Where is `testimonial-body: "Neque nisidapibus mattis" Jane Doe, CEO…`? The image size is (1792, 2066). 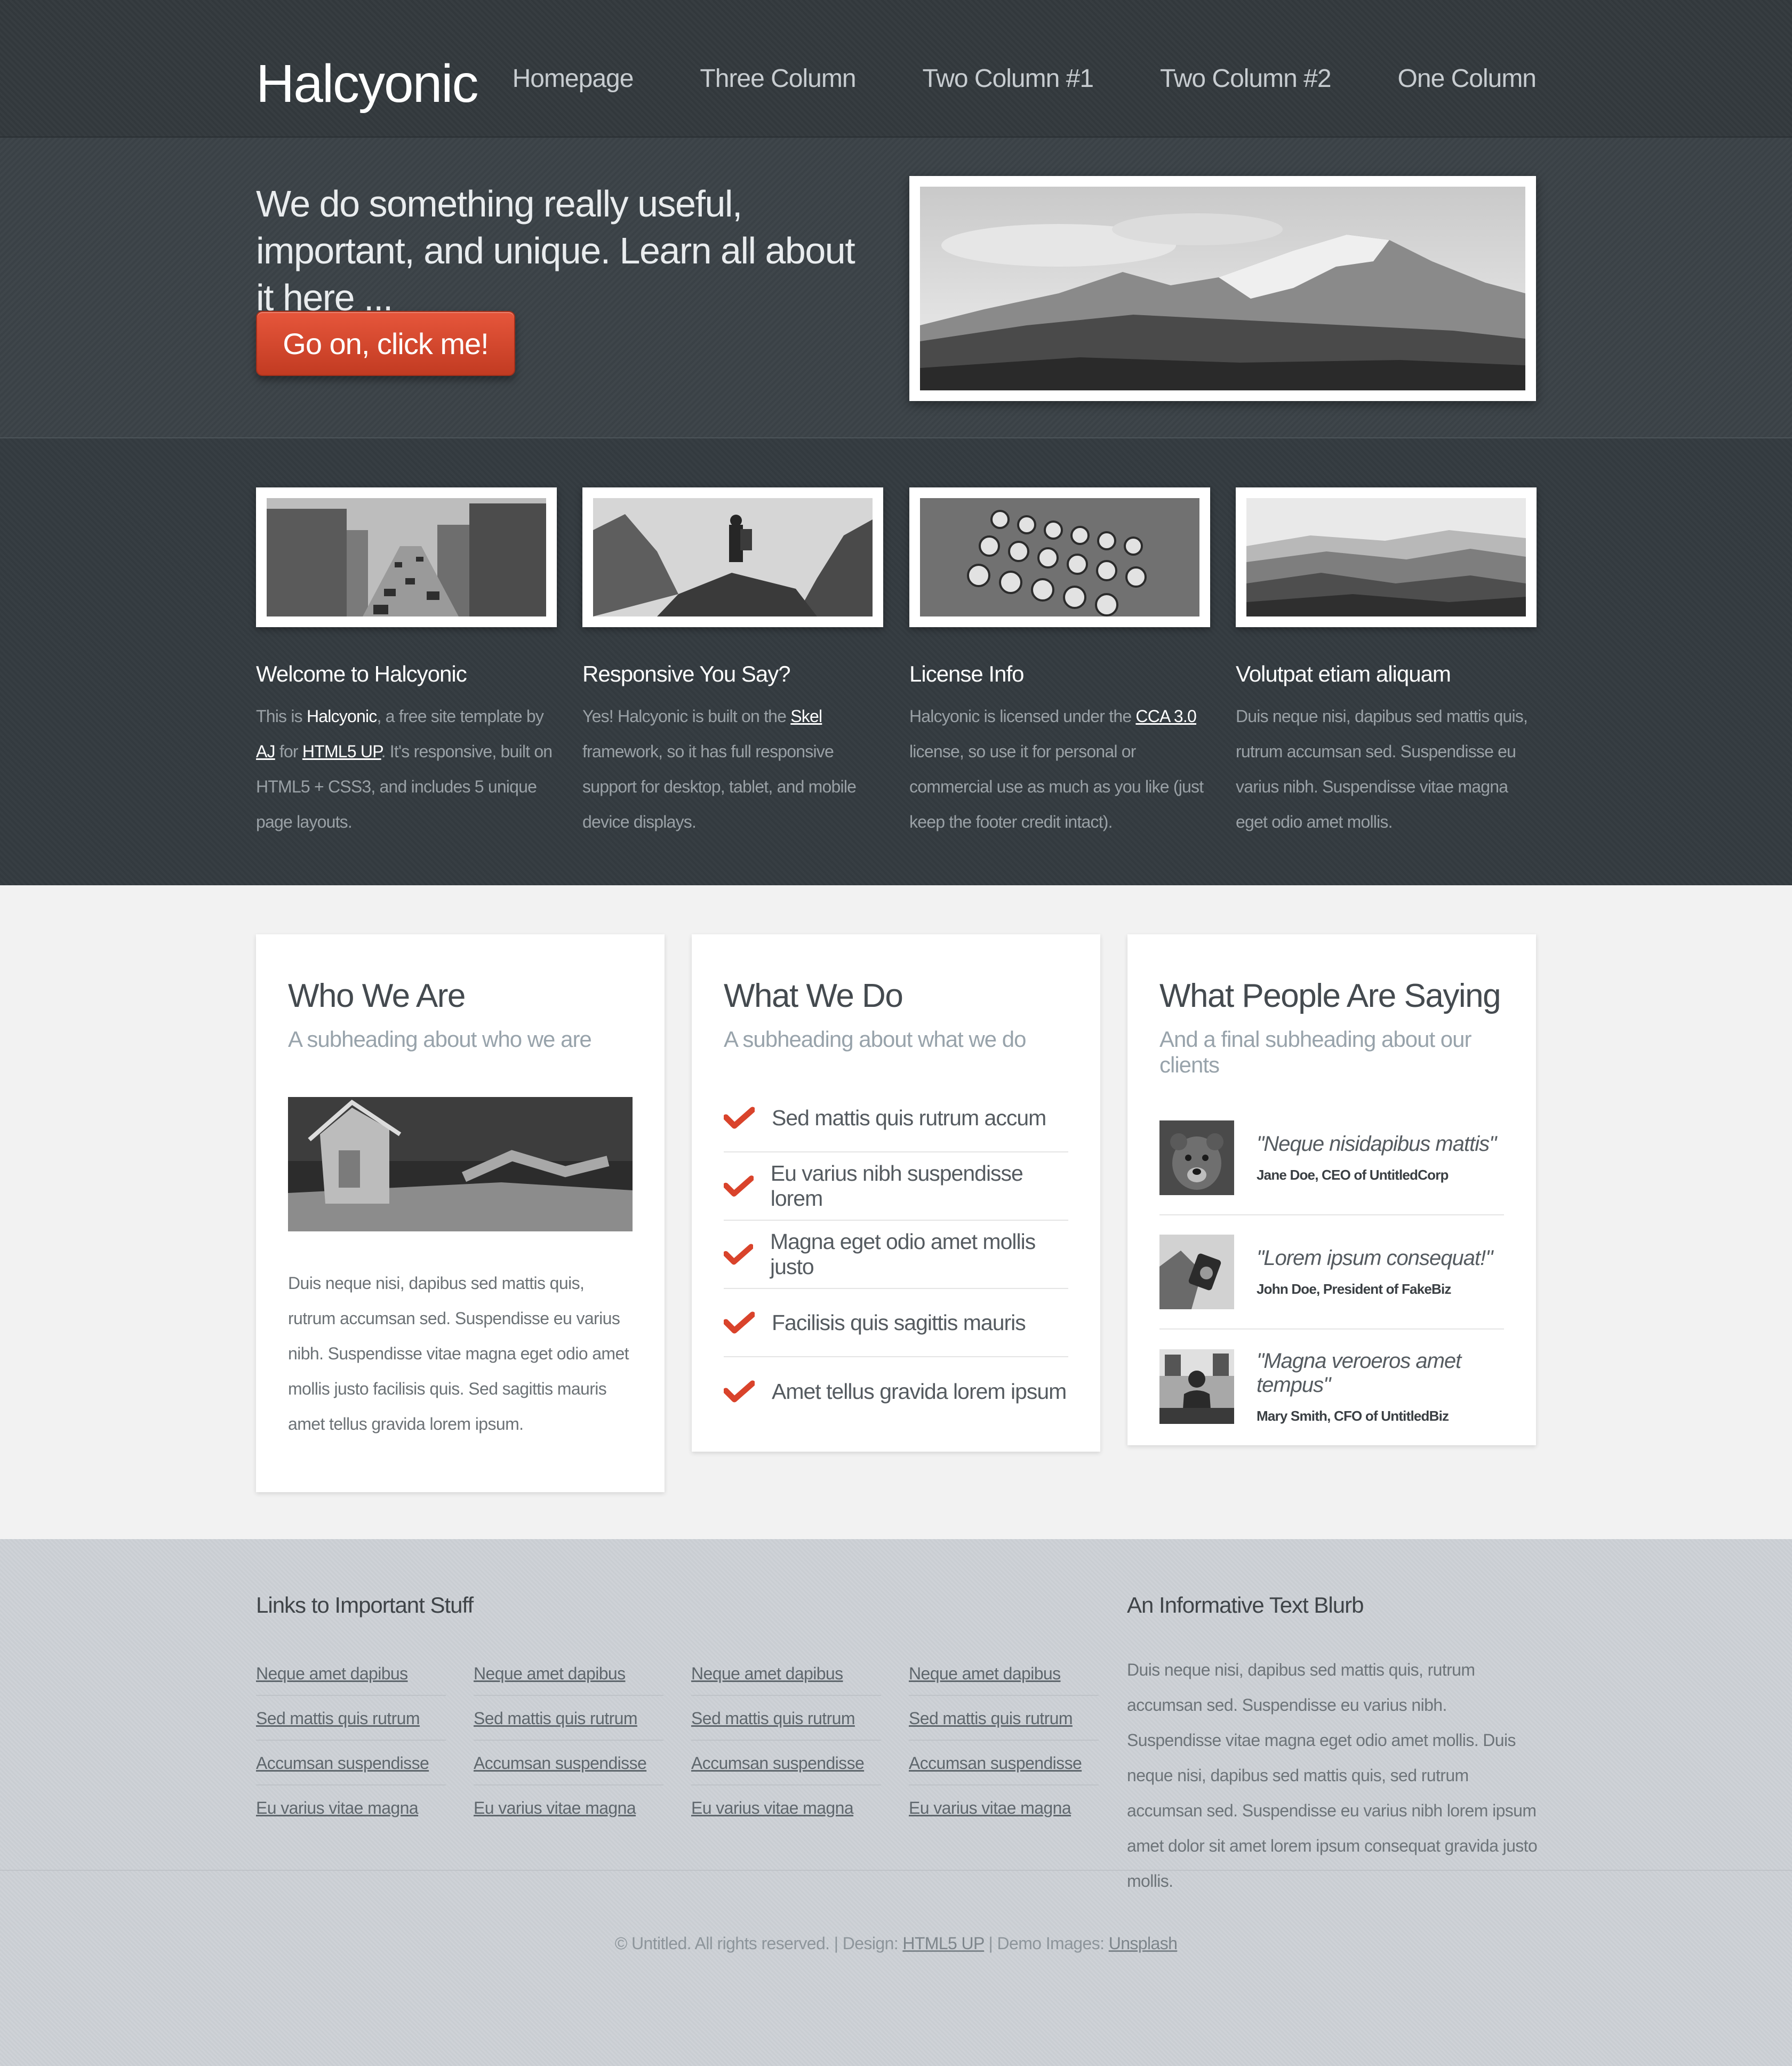
testimonial-body: "Neque nisidapibus mattis" Jane Doe, CEO… is located at coordinates (1377, 1157).